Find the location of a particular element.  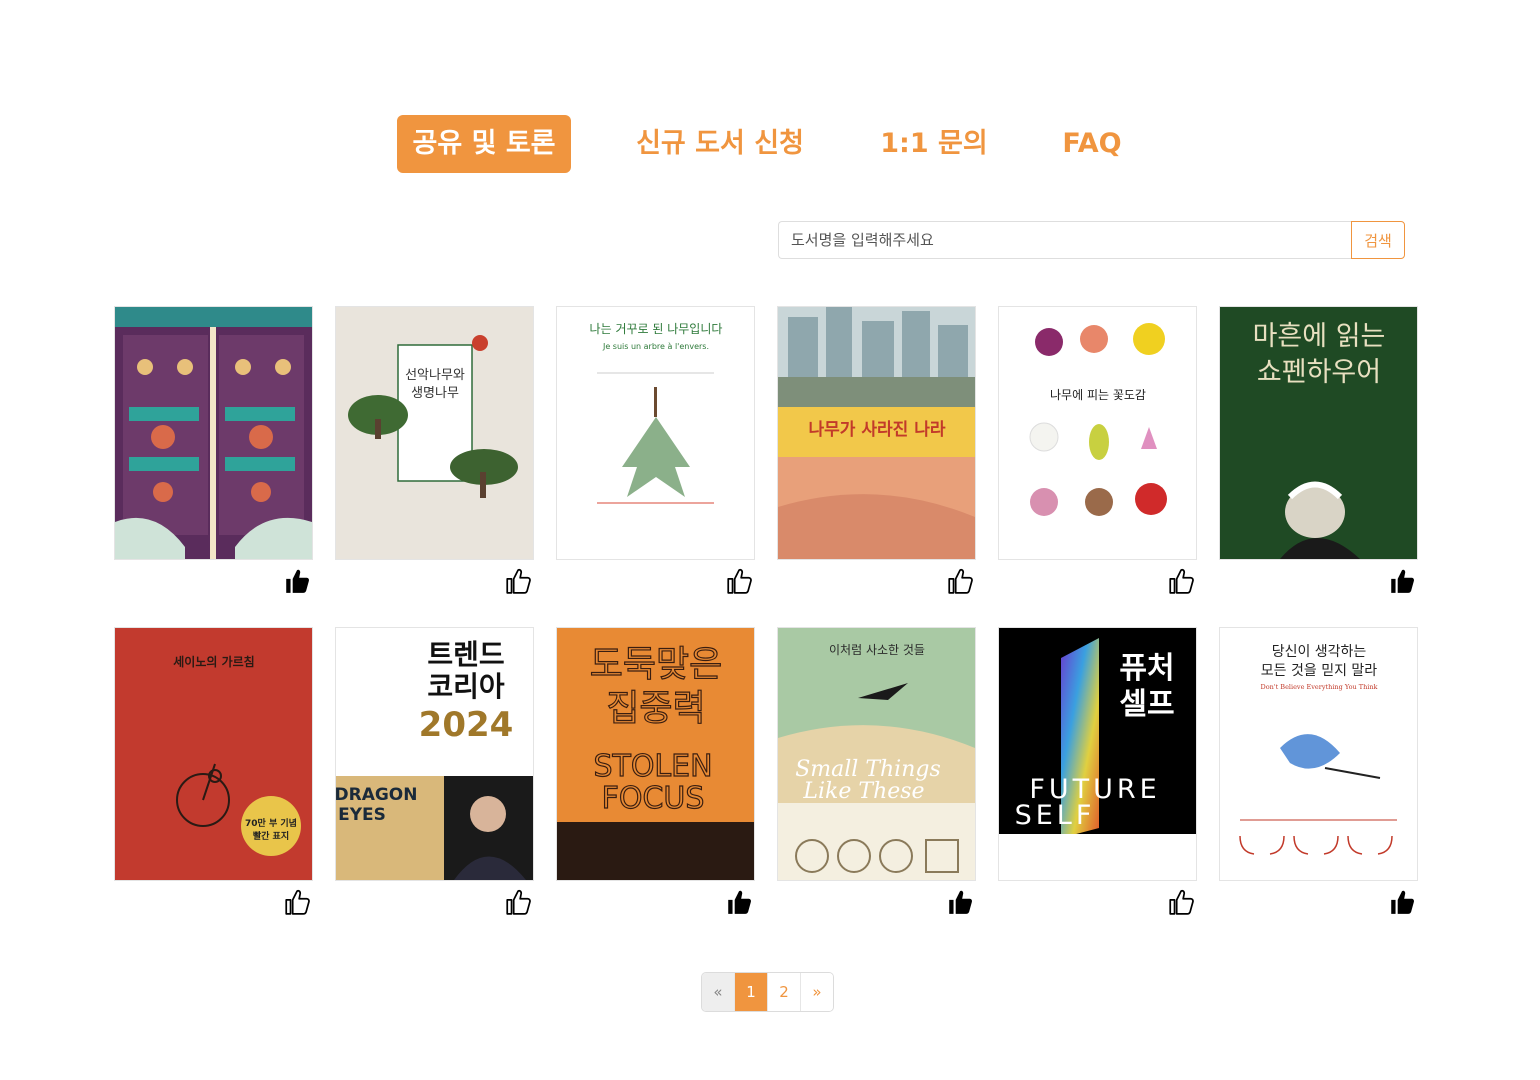

cover-title: 나는 거꾸로 된 나무입니다 is located at coordinates (656, 329).